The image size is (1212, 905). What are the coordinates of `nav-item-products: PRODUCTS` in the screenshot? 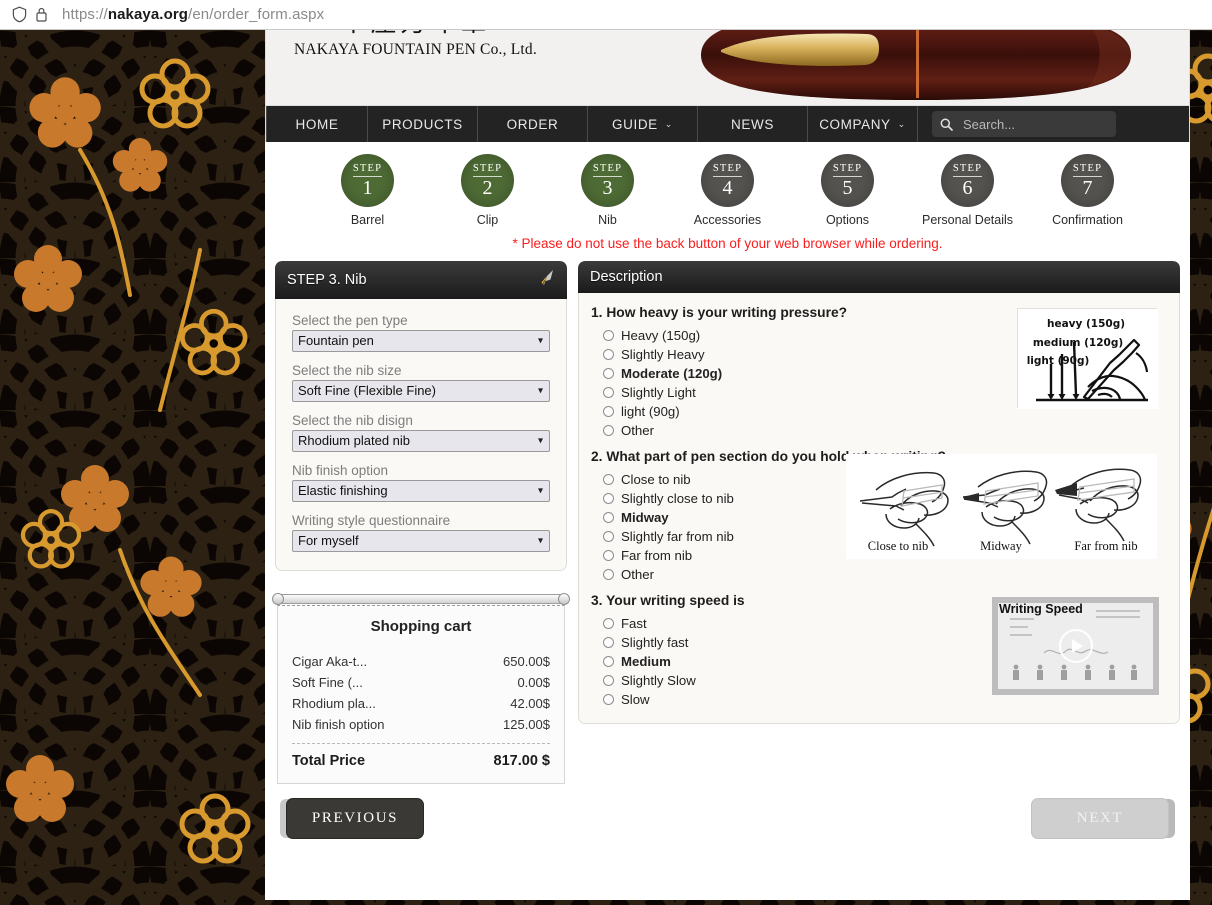 It's located at (423, 124).